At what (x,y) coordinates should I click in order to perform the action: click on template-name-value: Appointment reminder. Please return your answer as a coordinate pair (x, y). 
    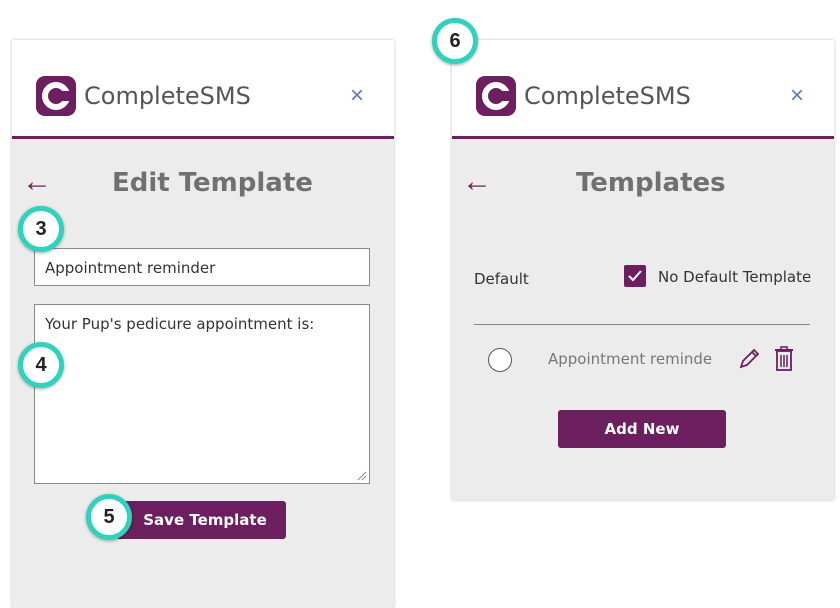
    Looking at the image, I should click on (130, 268).